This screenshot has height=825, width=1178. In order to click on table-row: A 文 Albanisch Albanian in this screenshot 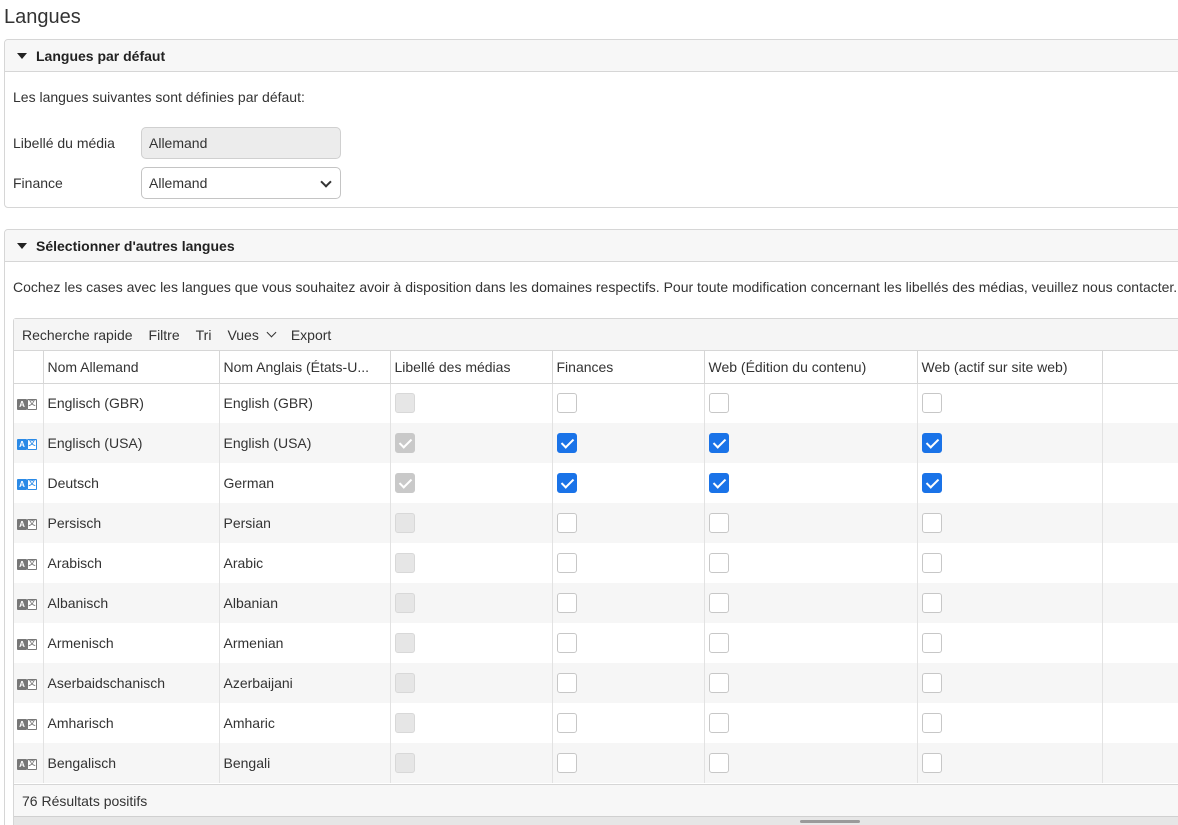, I will do `click(596, 603)`.